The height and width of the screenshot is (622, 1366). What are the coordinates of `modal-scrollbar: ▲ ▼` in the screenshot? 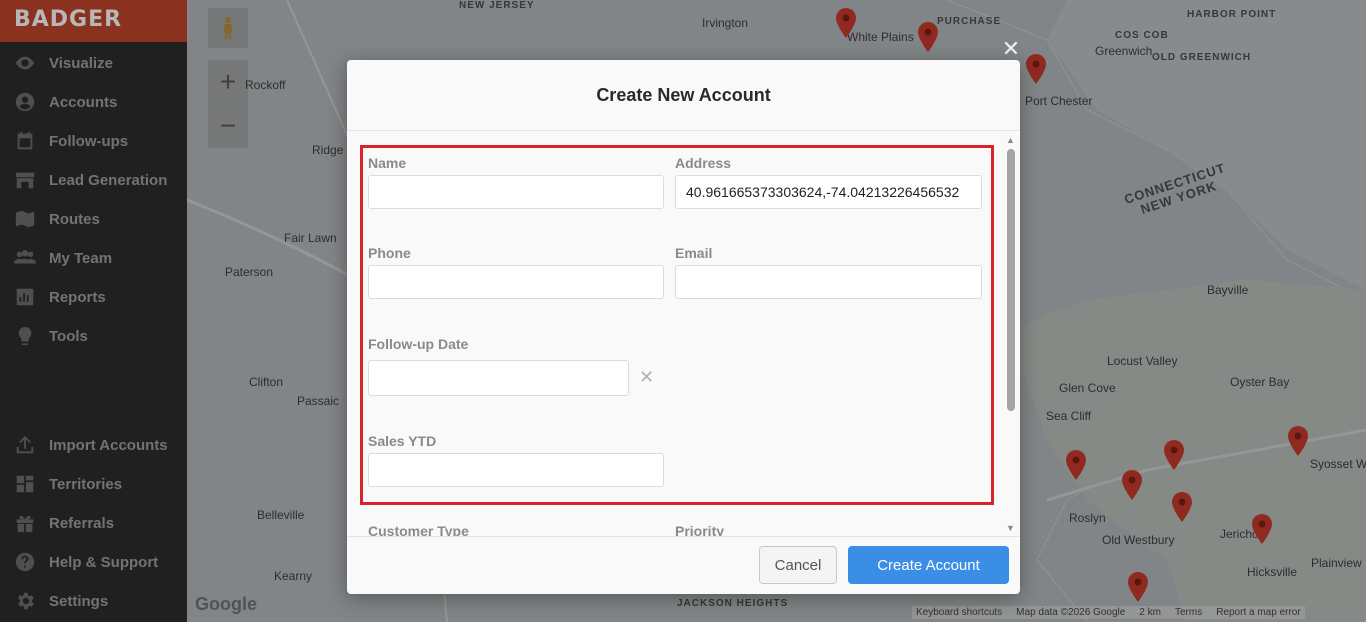 It's located at (1011, 335).